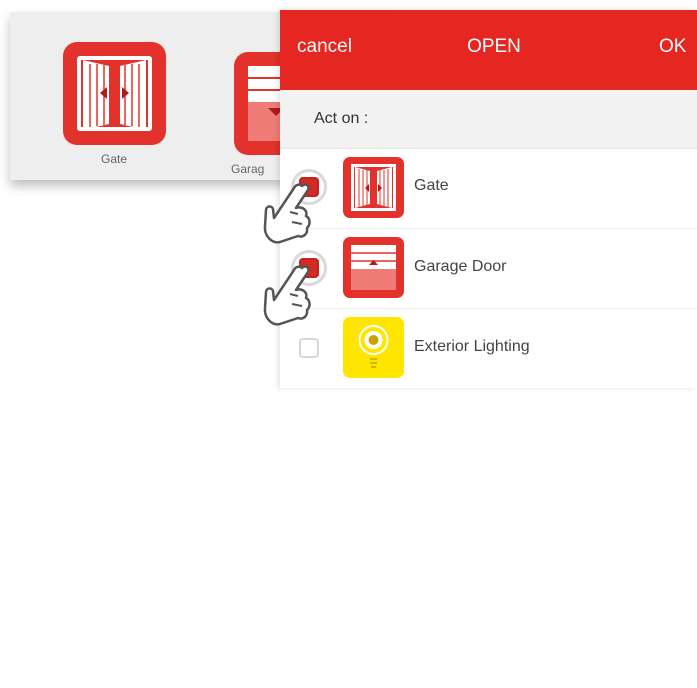  I want to click on bg-tile-label: Garag, so click(248, 169).